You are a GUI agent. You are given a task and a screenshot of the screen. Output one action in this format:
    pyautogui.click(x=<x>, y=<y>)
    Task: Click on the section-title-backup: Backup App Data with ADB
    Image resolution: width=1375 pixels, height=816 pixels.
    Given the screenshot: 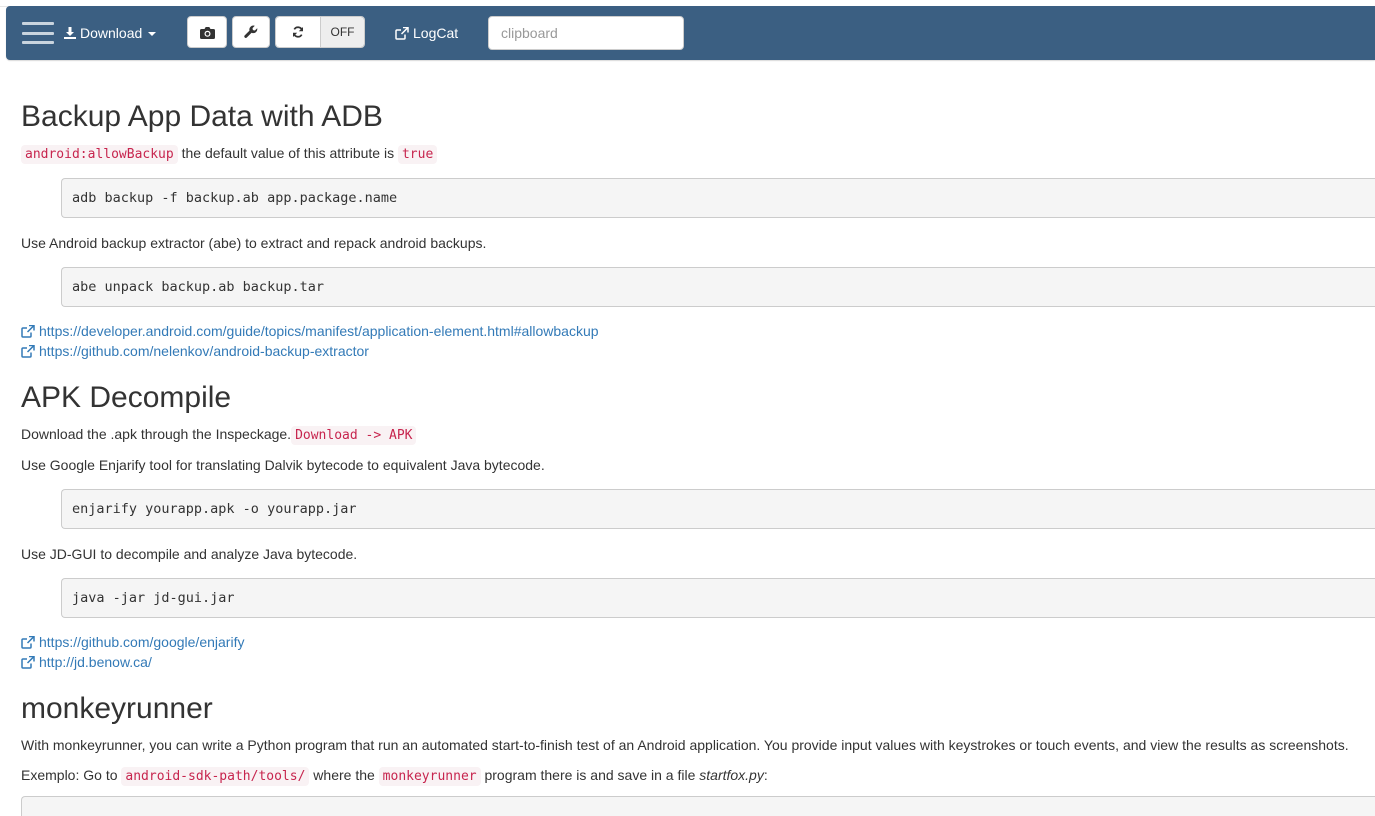 What is the action you would take?
    pyautogui.click(x=202, y=116)
    